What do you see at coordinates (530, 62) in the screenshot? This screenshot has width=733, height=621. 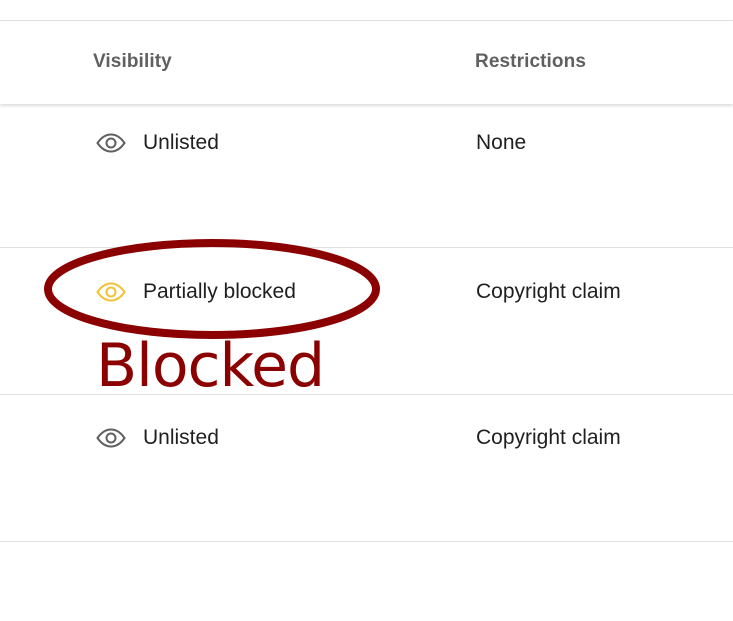 I see `column-header-restrictions: Restrictions` at bounding box center [530, 62].